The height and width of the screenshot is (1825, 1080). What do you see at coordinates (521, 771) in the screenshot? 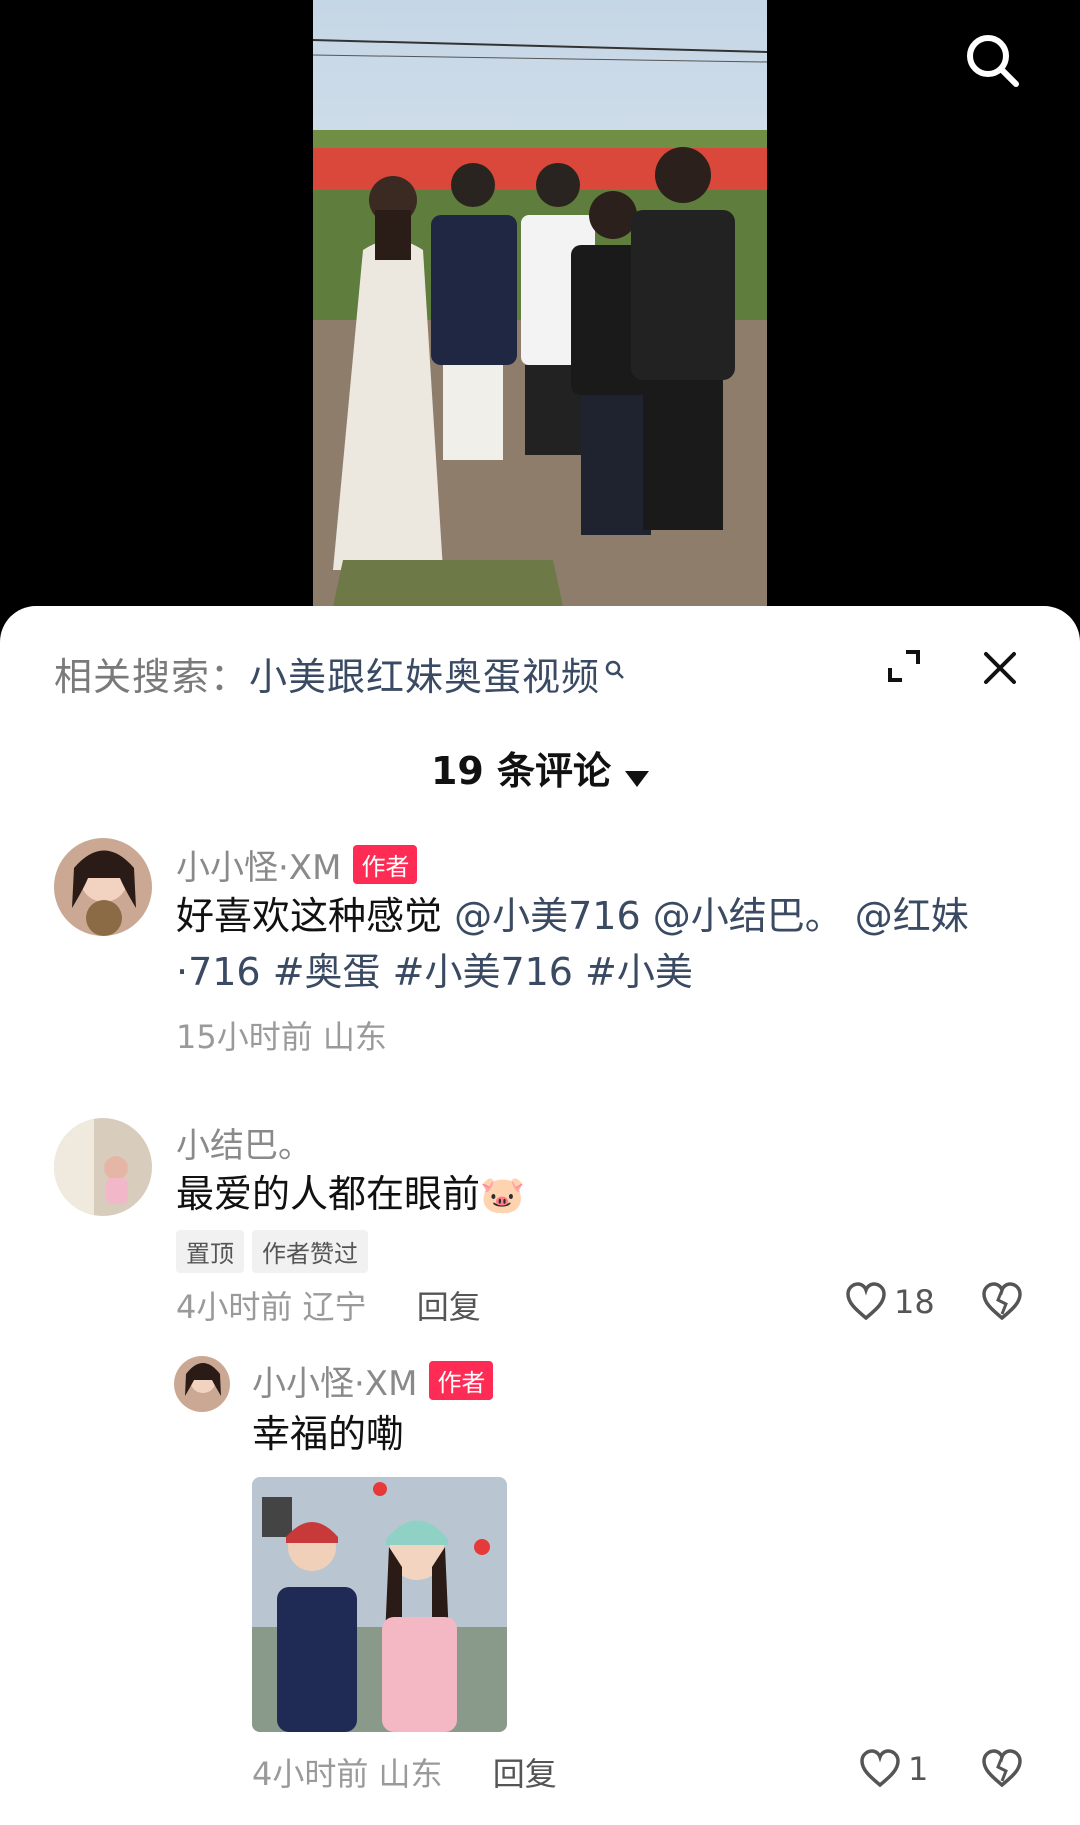
I see `comment-count-label: 19 条评论` at bounding box center [521, 771].